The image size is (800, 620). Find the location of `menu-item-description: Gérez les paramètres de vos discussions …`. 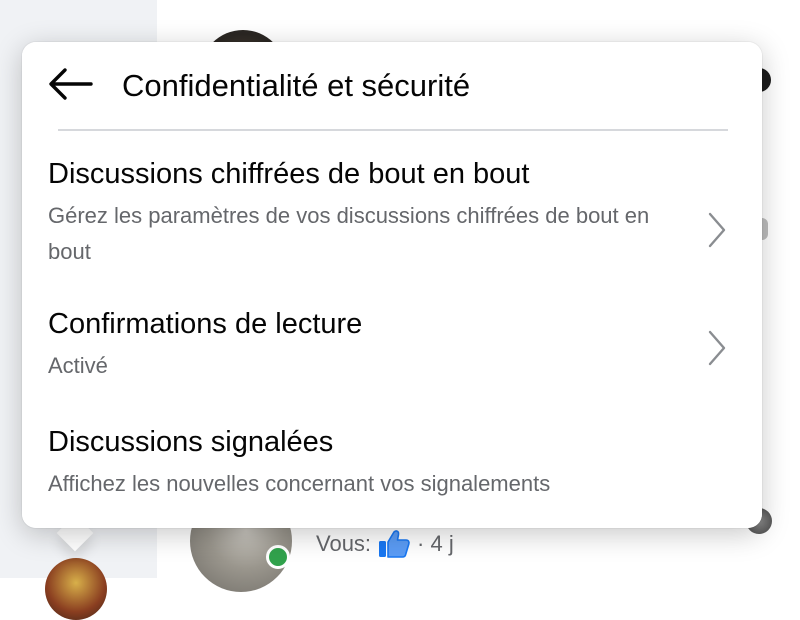

menu-item-description: Gérez les paramètres de vos discussions … is located at coordinates (349, 233).